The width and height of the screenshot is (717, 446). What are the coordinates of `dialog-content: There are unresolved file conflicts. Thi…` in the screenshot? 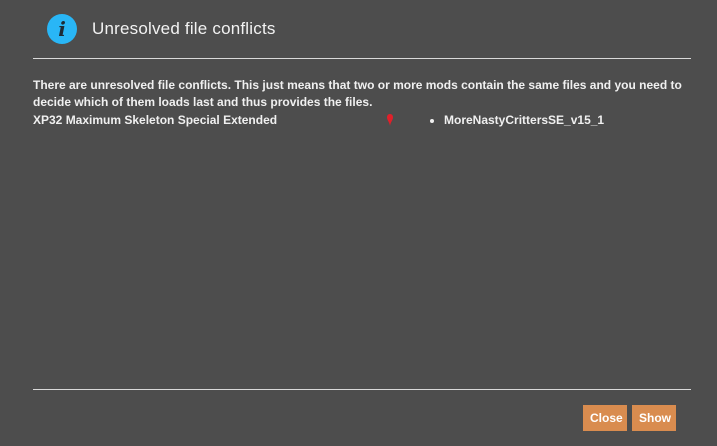 It's located at (358, 102).